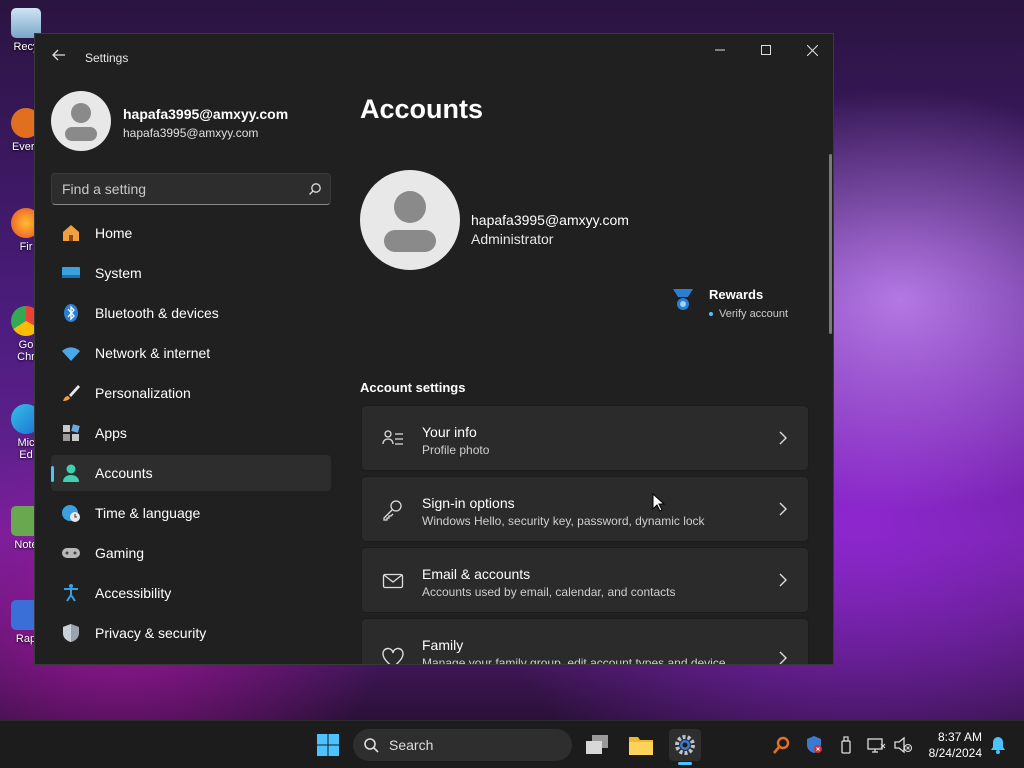  What do you see at coordinates (206, 114) in the screenshot?
I see `user-name: hapafa3995@amxyy.com` at bounding box center [206, 114].